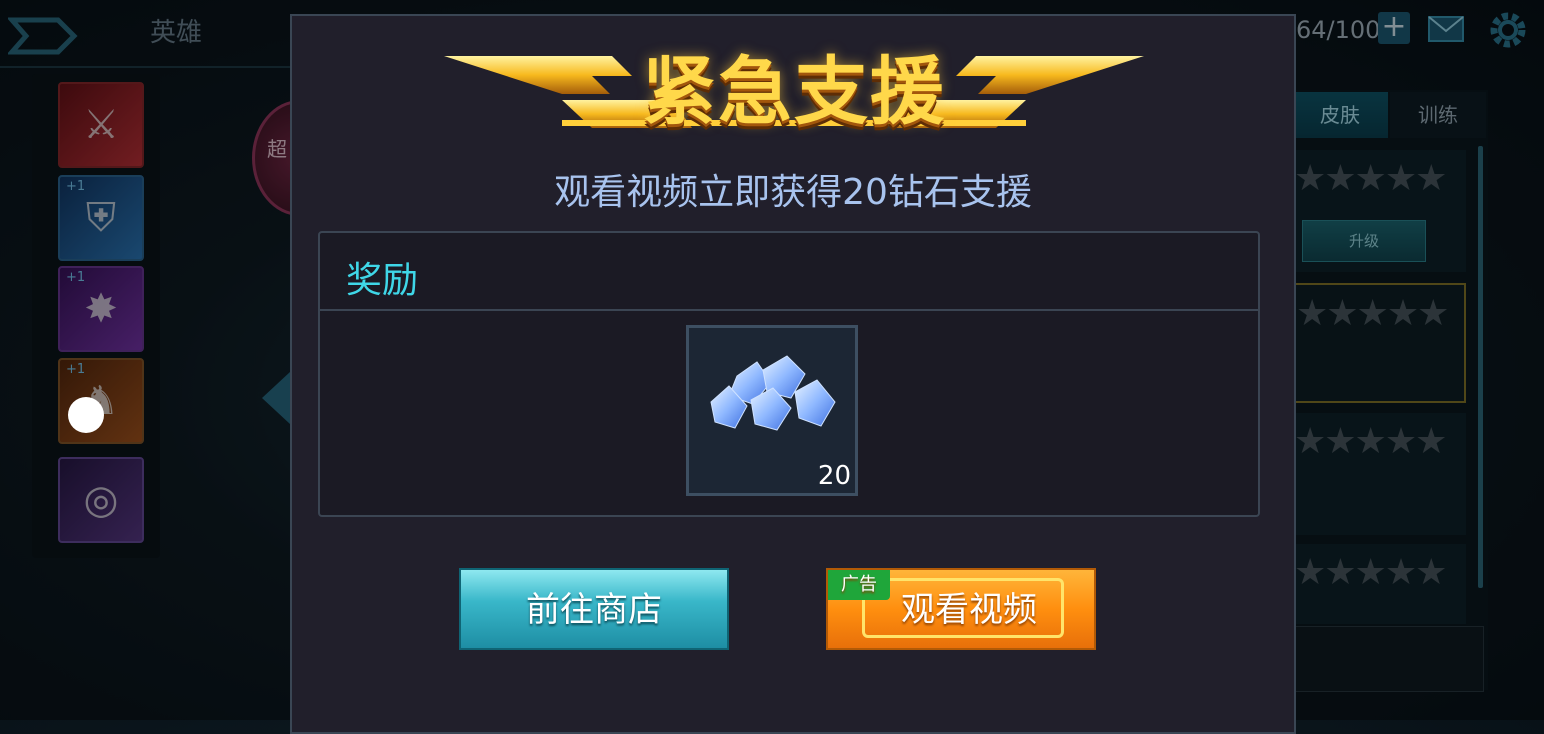  I want to click on top-title: 英雄, so click(176, 33).